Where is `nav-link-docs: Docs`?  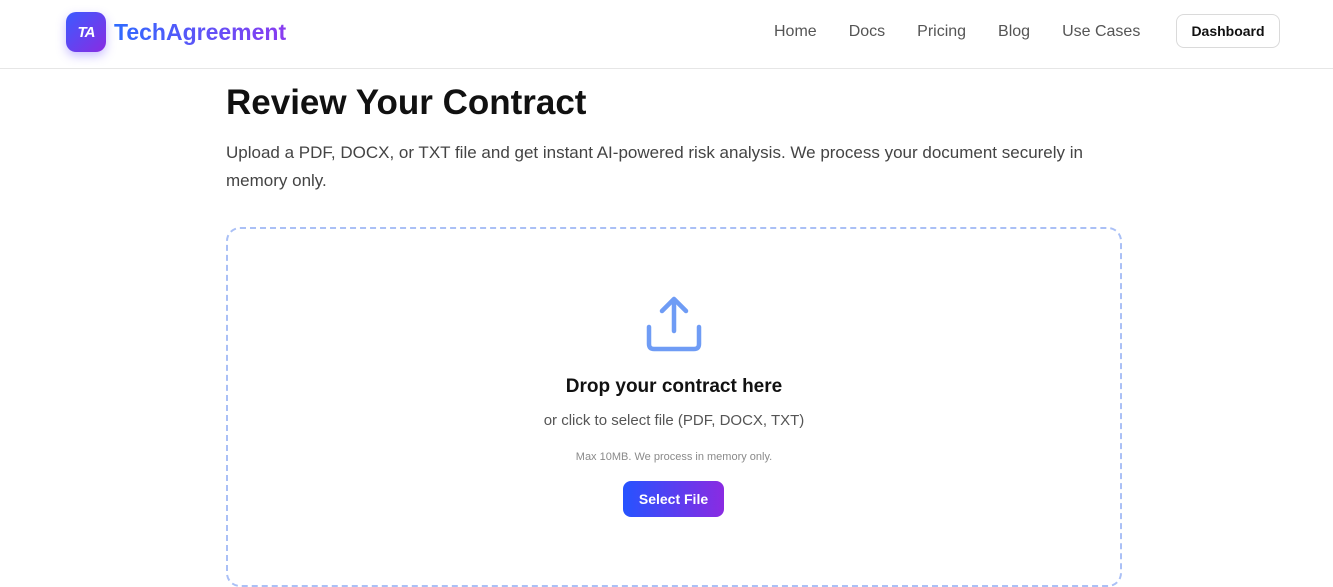 nav-link-docs: Docs is located at coordinates (867, 32).